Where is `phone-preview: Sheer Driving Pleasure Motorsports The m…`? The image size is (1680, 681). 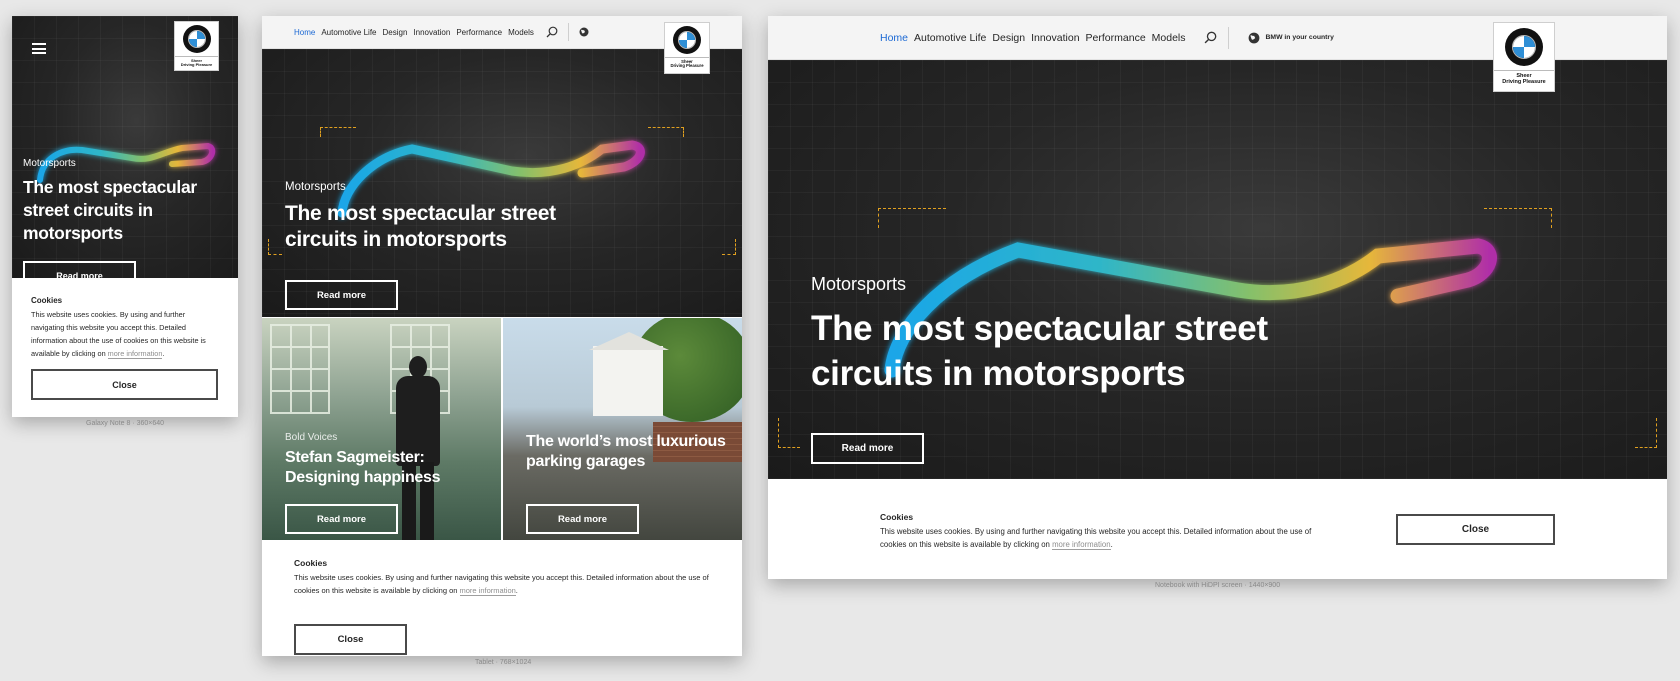 phone-preview: Sheer Driving Pleasure Motorsports The m… is located at coordinates (125, 216).